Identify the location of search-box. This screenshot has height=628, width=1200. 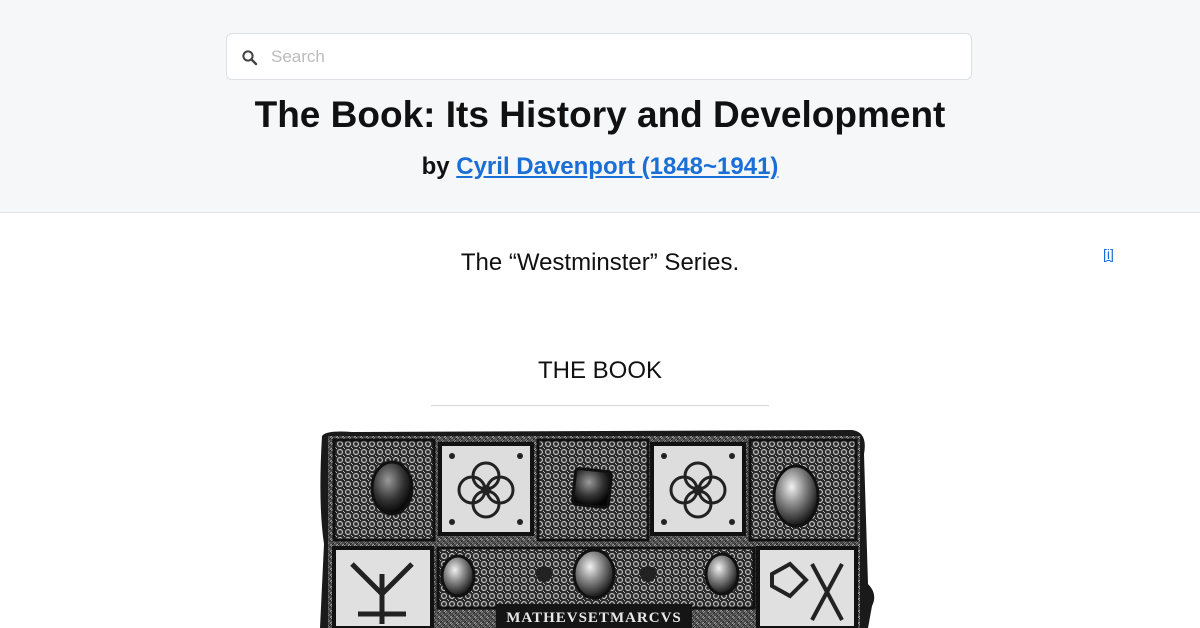
(599, 56).